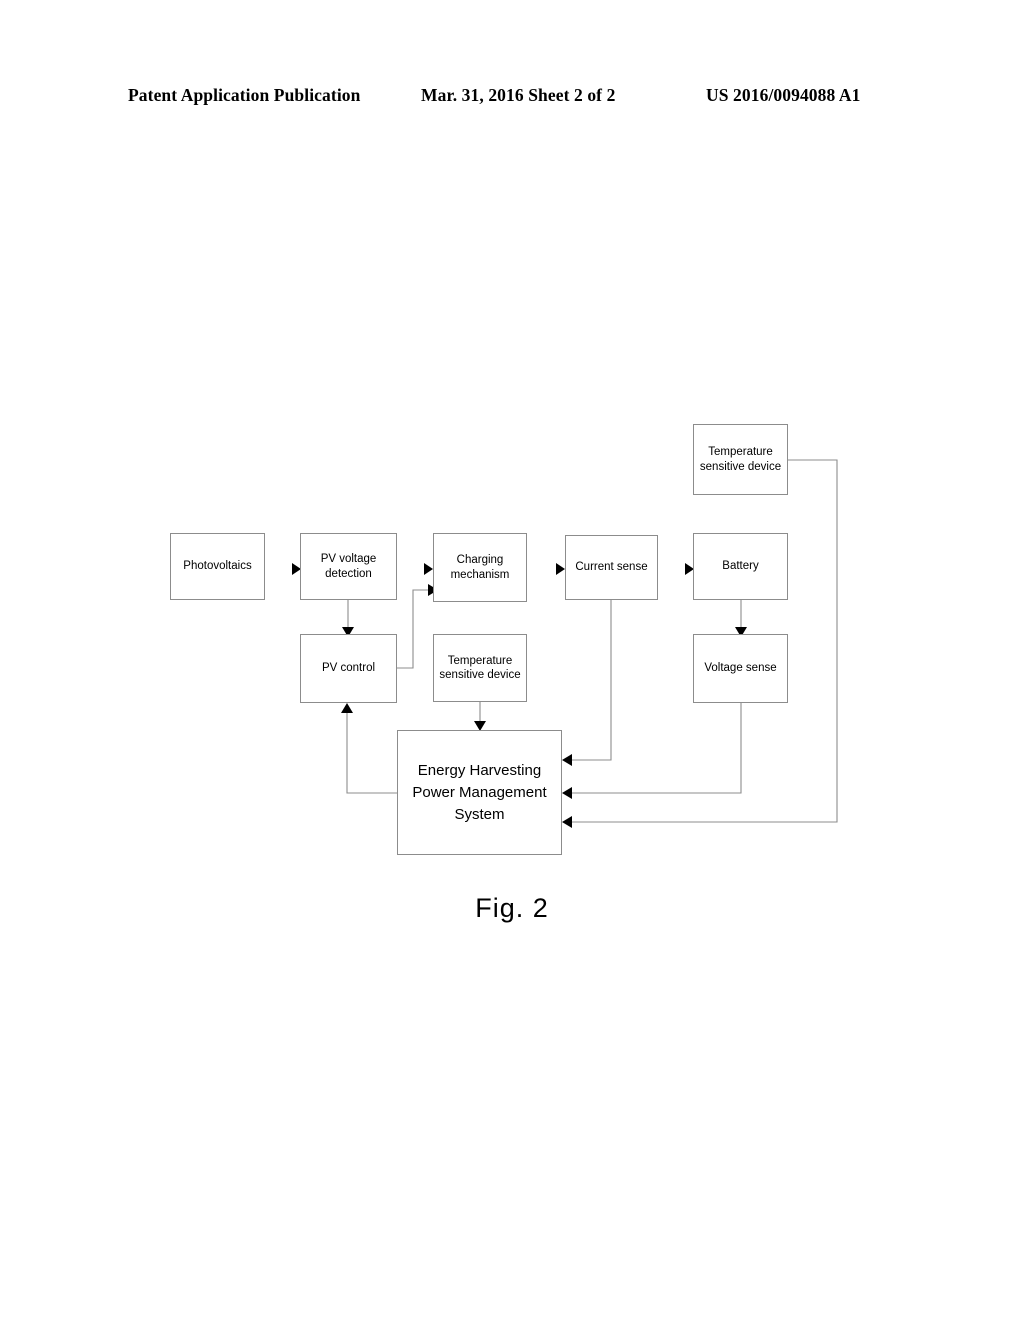  I want to click on node-label: Battery, so click(740, 566).